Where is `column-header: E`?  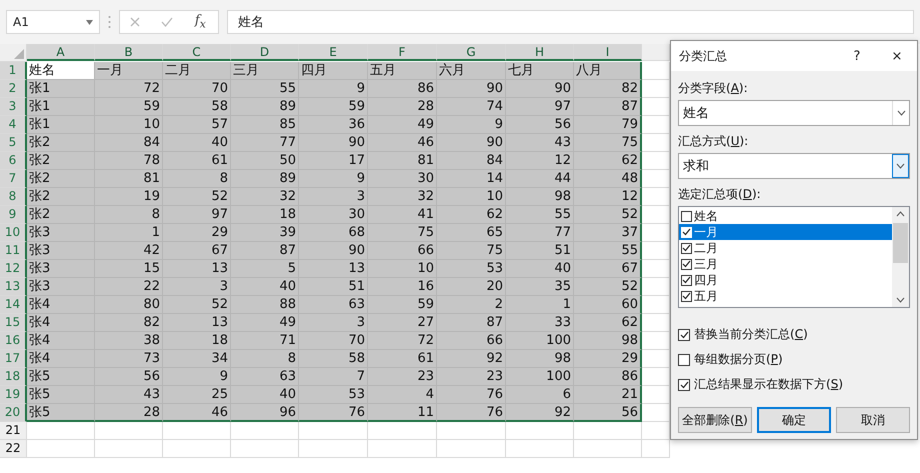 column-header: E is located at coordinates (333, 52).